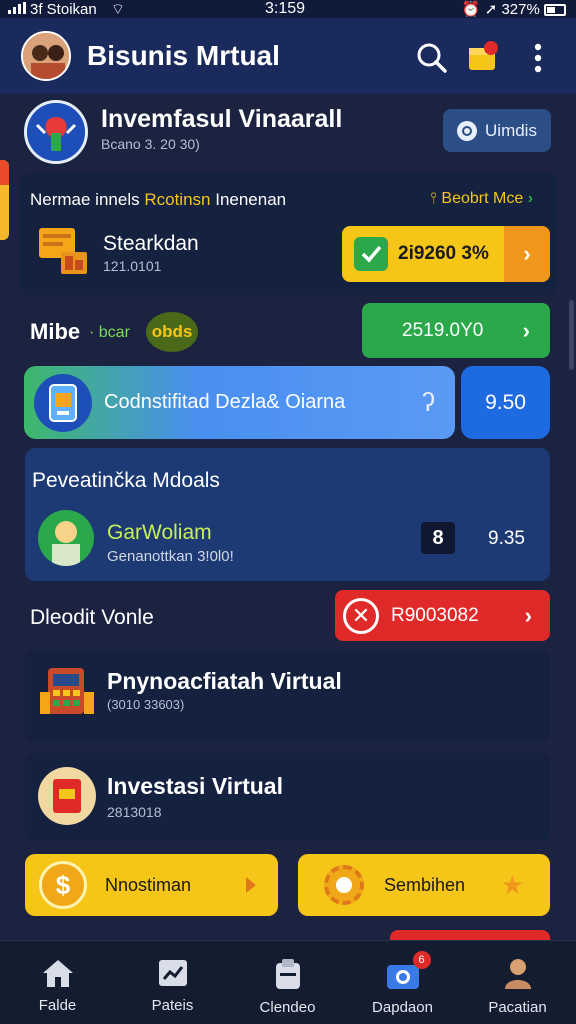  I want to click on rank-icon: ⫯, so click(433, 198).